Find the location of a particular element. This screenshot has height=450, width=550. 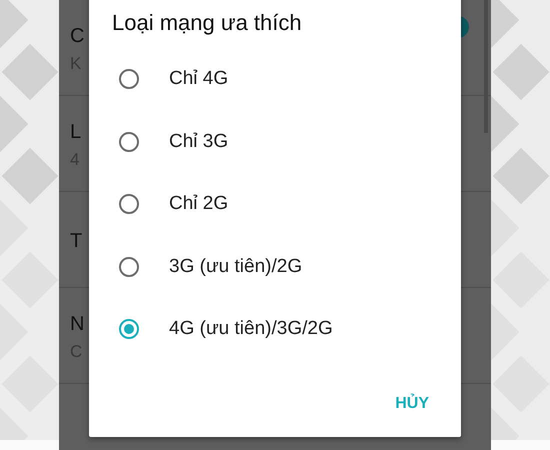

setting-title: T is located at coordinates (76, 241).